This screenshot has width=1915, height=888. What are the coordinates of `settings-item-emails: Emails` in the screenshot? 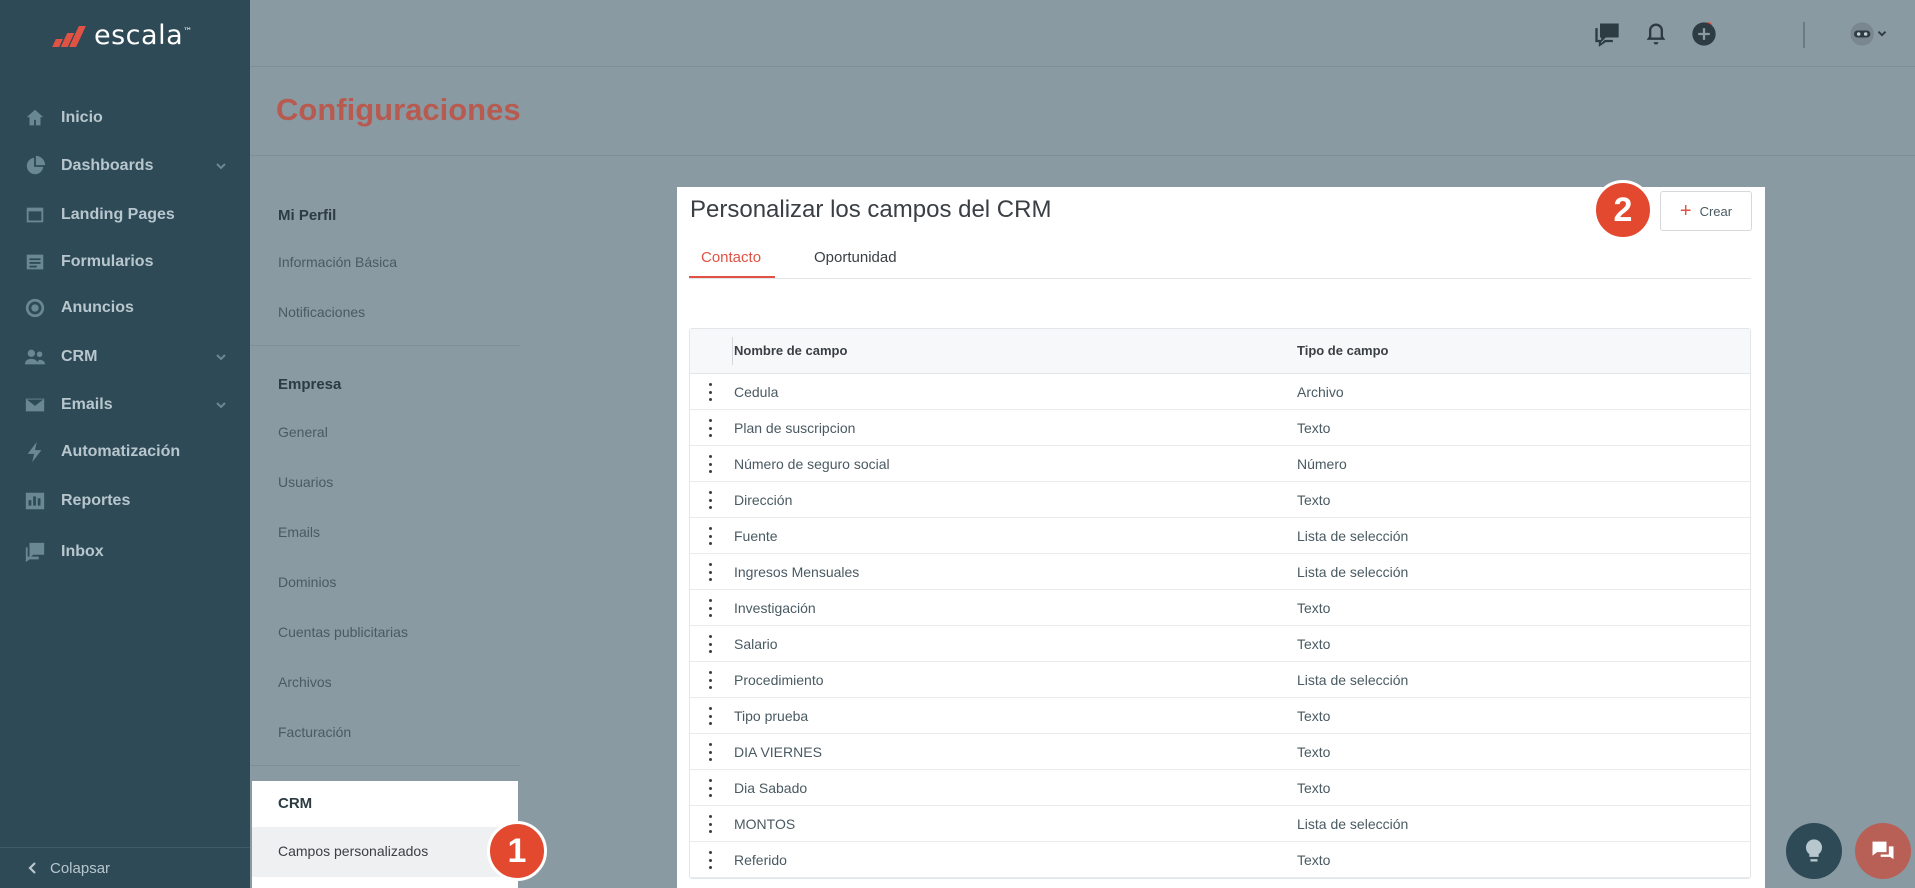 It's located at (299, 532).